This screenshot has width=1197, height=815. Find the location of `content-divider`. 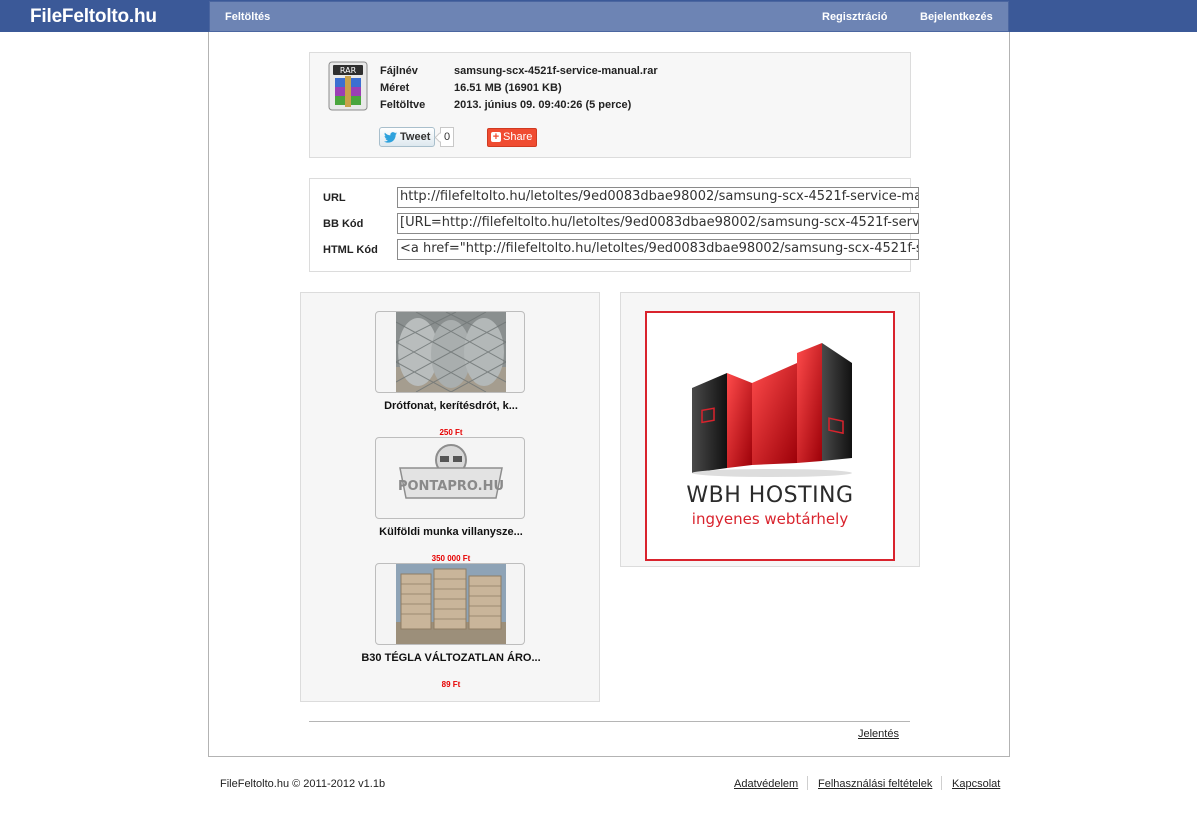

content-divider is located at coordinates (609, 721).